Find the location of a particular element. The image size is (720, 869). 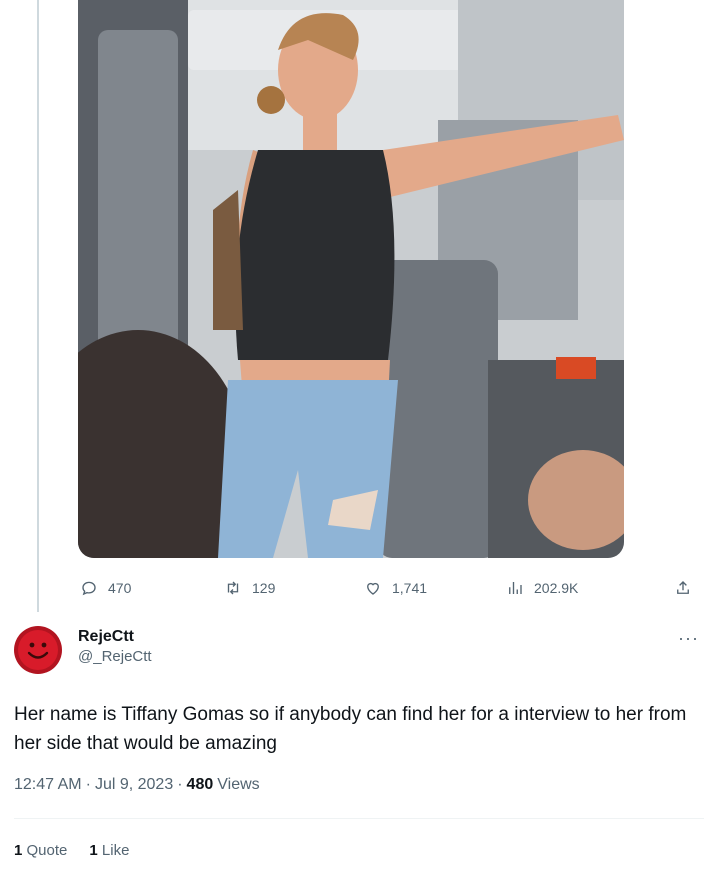

retweet-count: 129 is located at coordinates (264, 588).